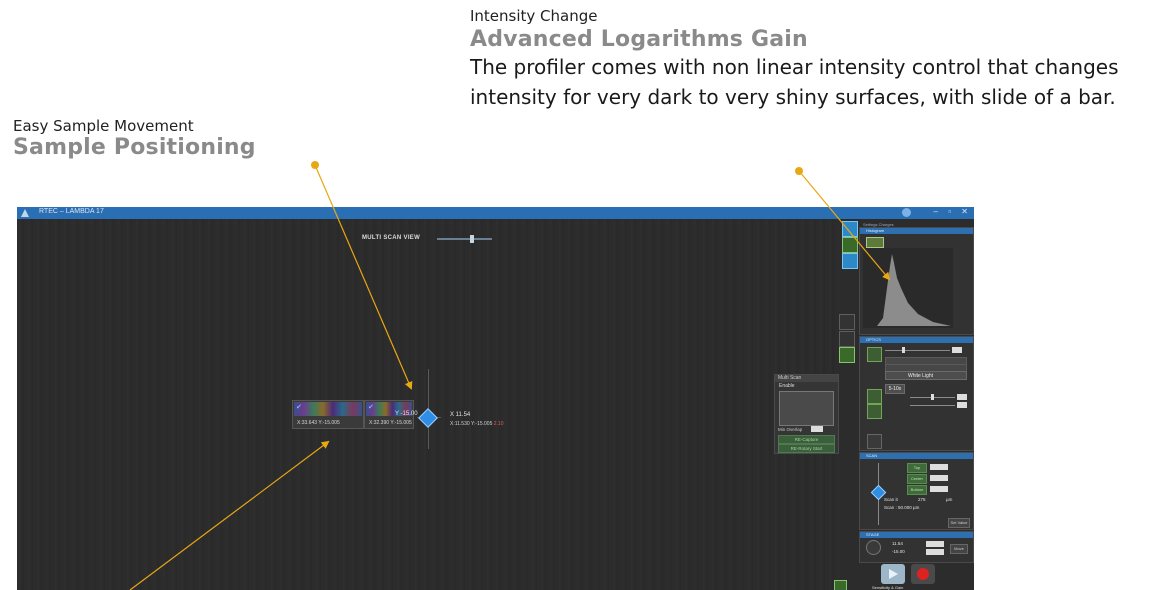  I want to click on multi-scan-preview, so click(806, 408).